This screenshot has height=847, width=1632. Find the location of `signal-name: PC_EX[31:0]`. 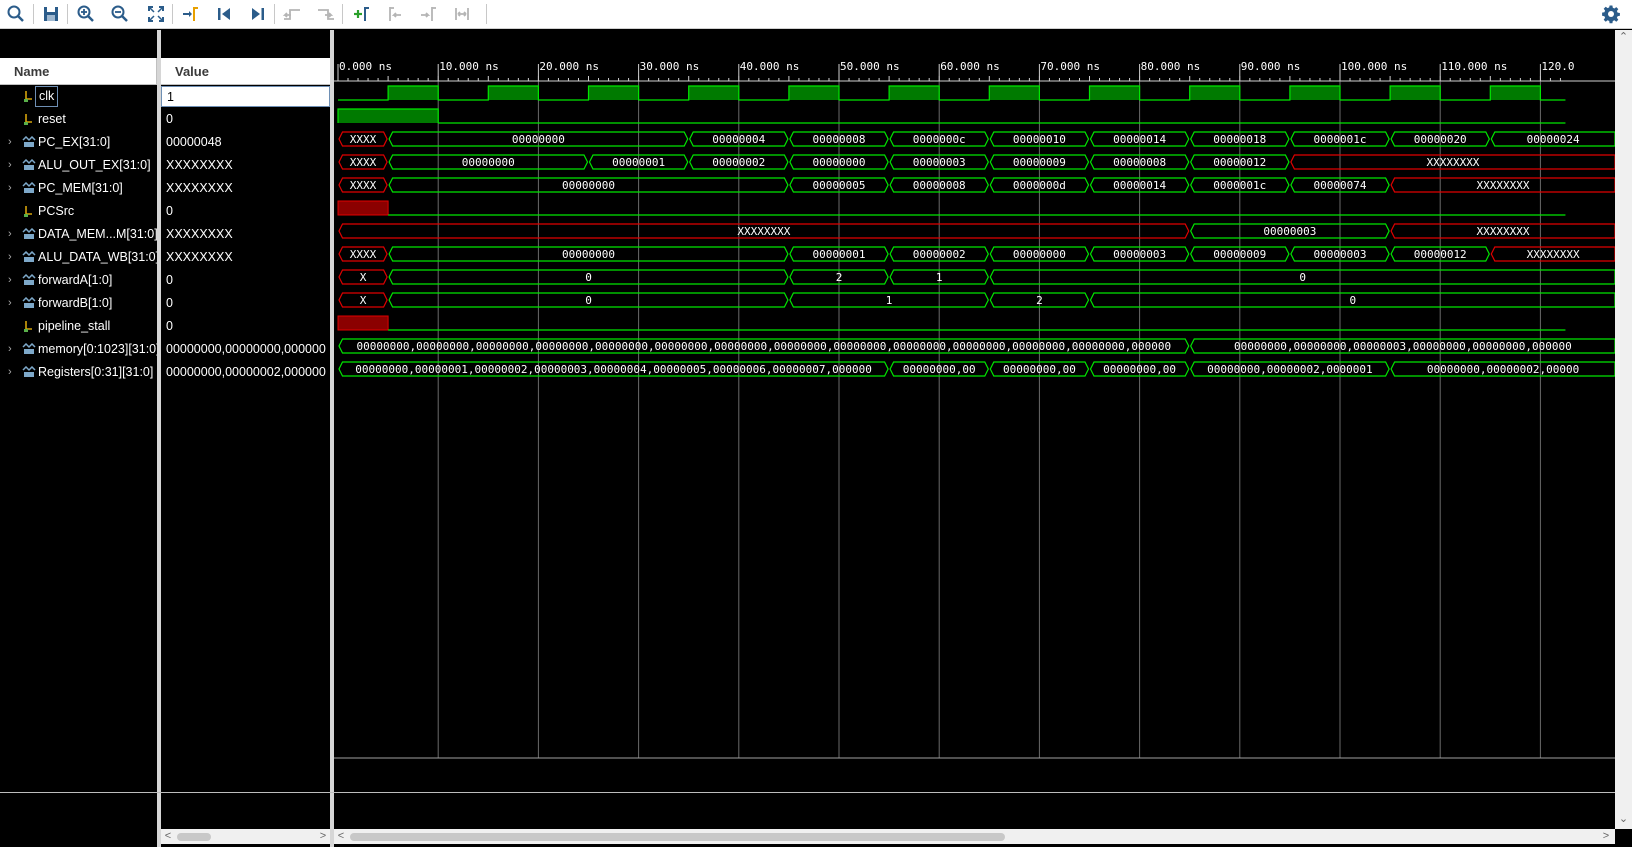

signal-name: PC_EX[31:0] is located at coordinates (74, 142).